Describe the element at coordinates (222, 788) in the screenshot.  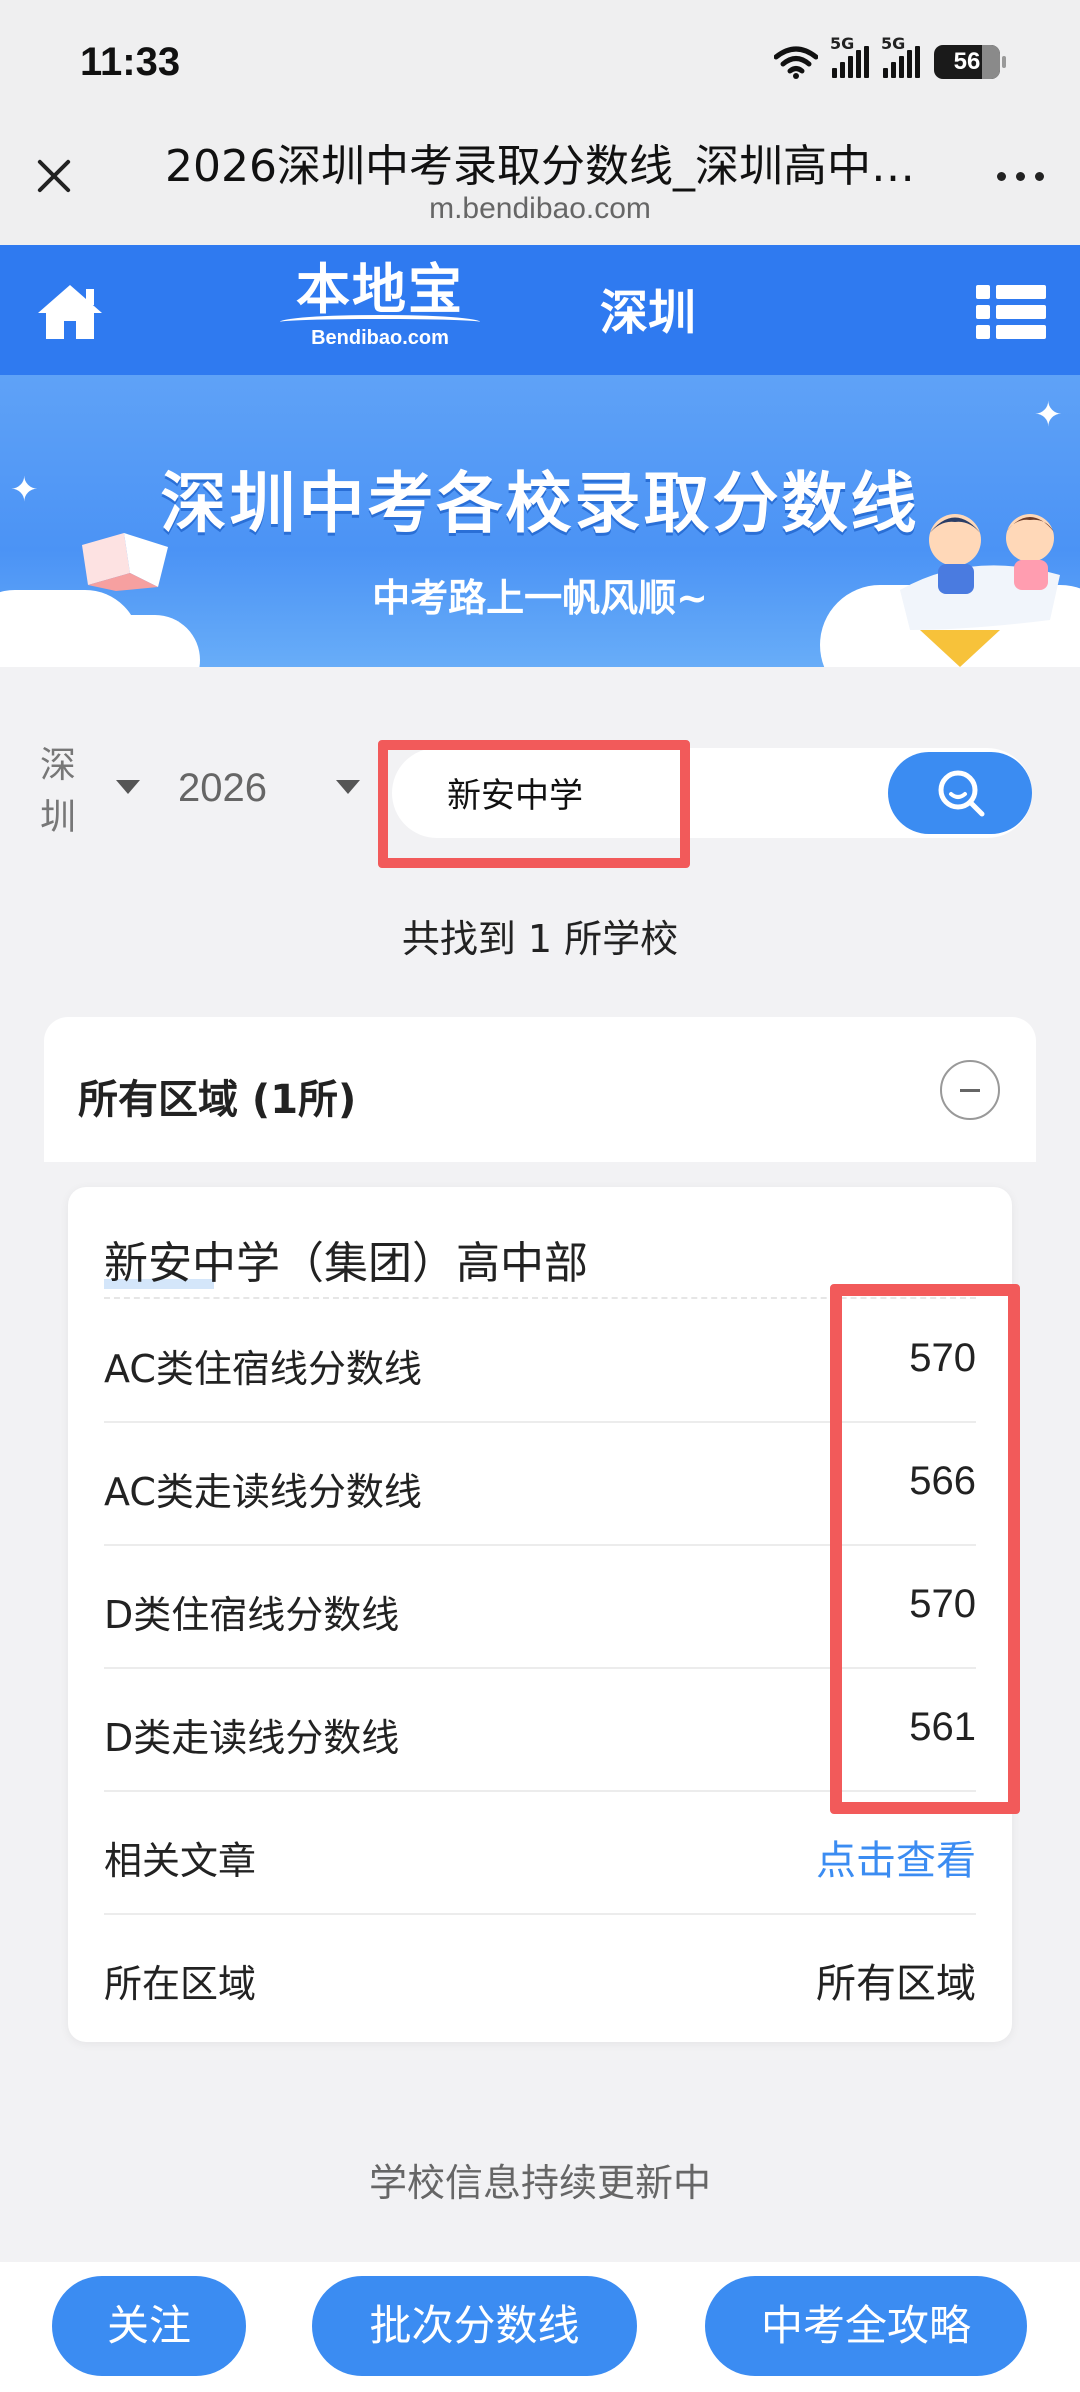
I see `year-select: 2026` at that location.